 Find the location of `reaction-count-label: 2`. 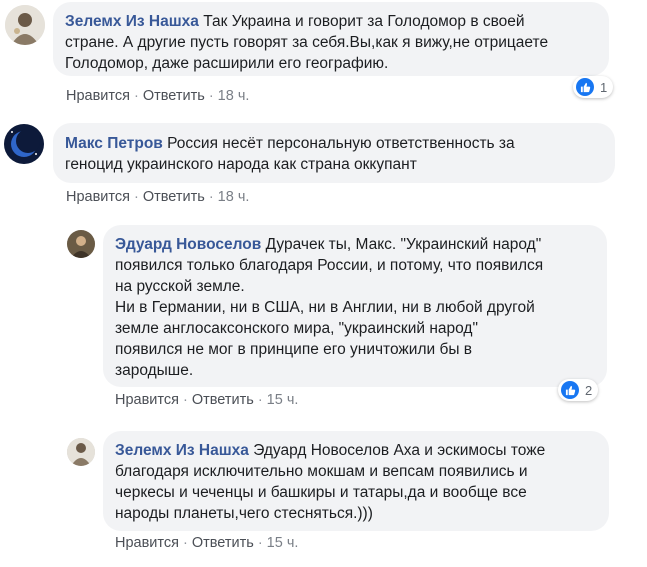

reaction-count-label: 2 is located at coordinates (589, 390).